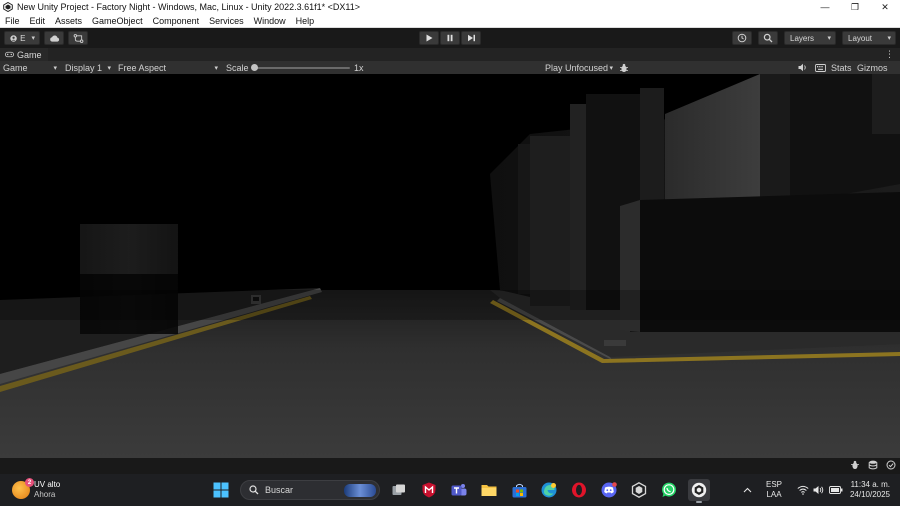 The image size is (900, 506). I want to click on play-button, so click(429, 38).